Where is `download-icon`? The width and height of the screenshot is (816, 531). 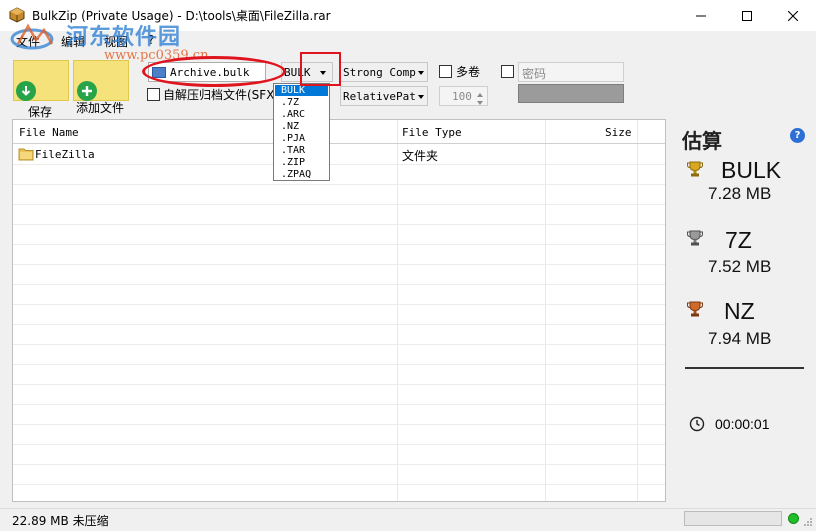 download-icon is located at coordinates (26, 91).